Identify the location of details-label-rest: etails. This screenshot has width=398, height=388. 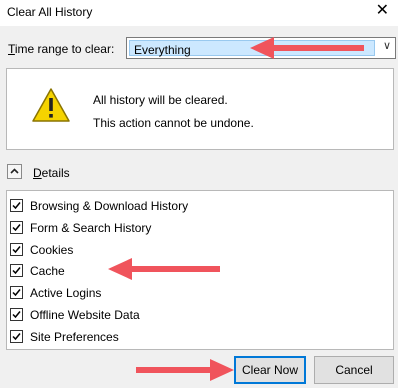
(55, 173).